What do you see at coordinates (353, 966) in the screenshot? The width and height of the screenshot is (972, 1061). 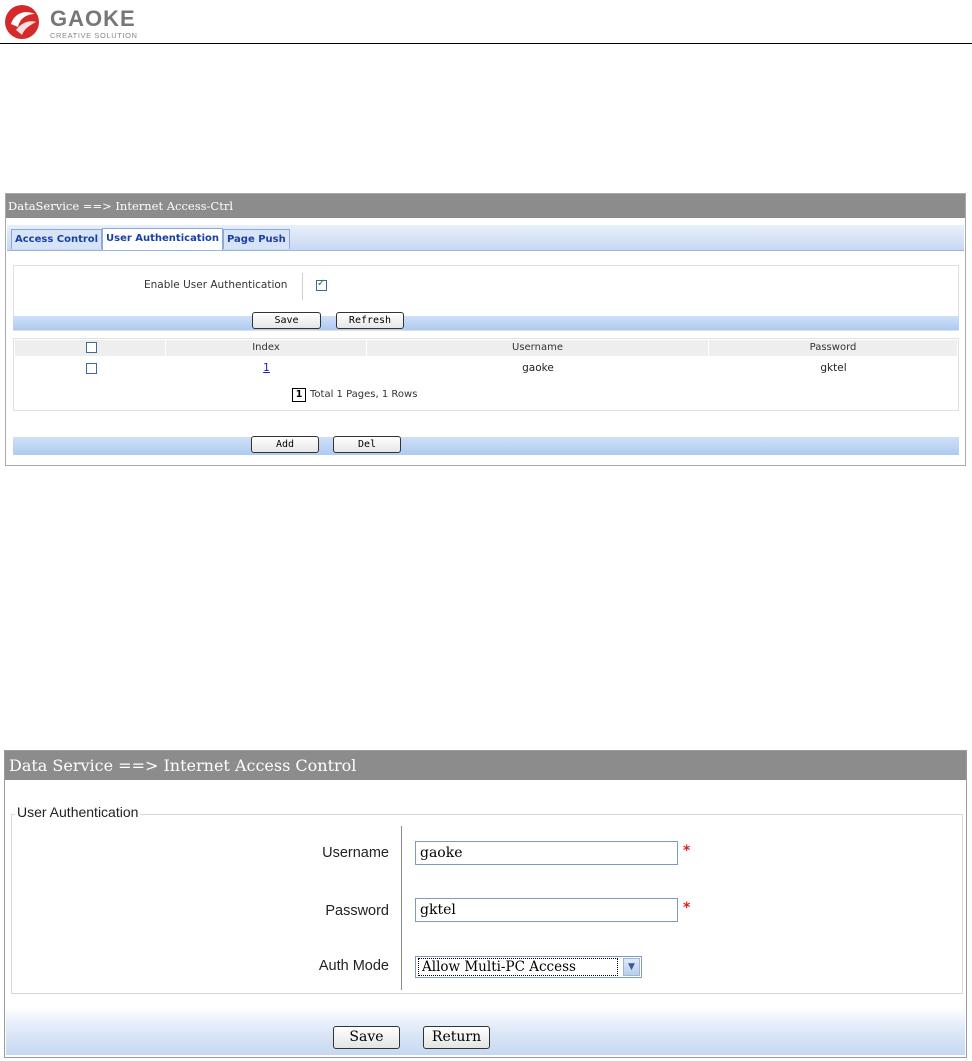 I see `auth-mode-label: Auth Mode` at bounding box center [353, 966].